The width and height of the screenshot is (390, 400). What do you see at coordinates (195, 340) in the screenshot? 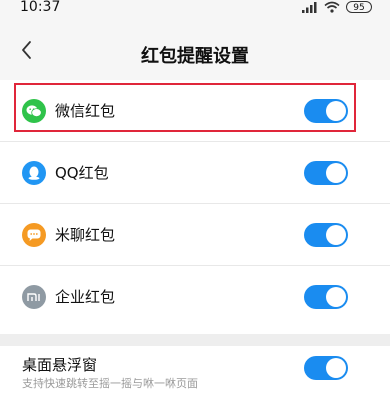
I see `section-separator` at bounding box center [195, 340].